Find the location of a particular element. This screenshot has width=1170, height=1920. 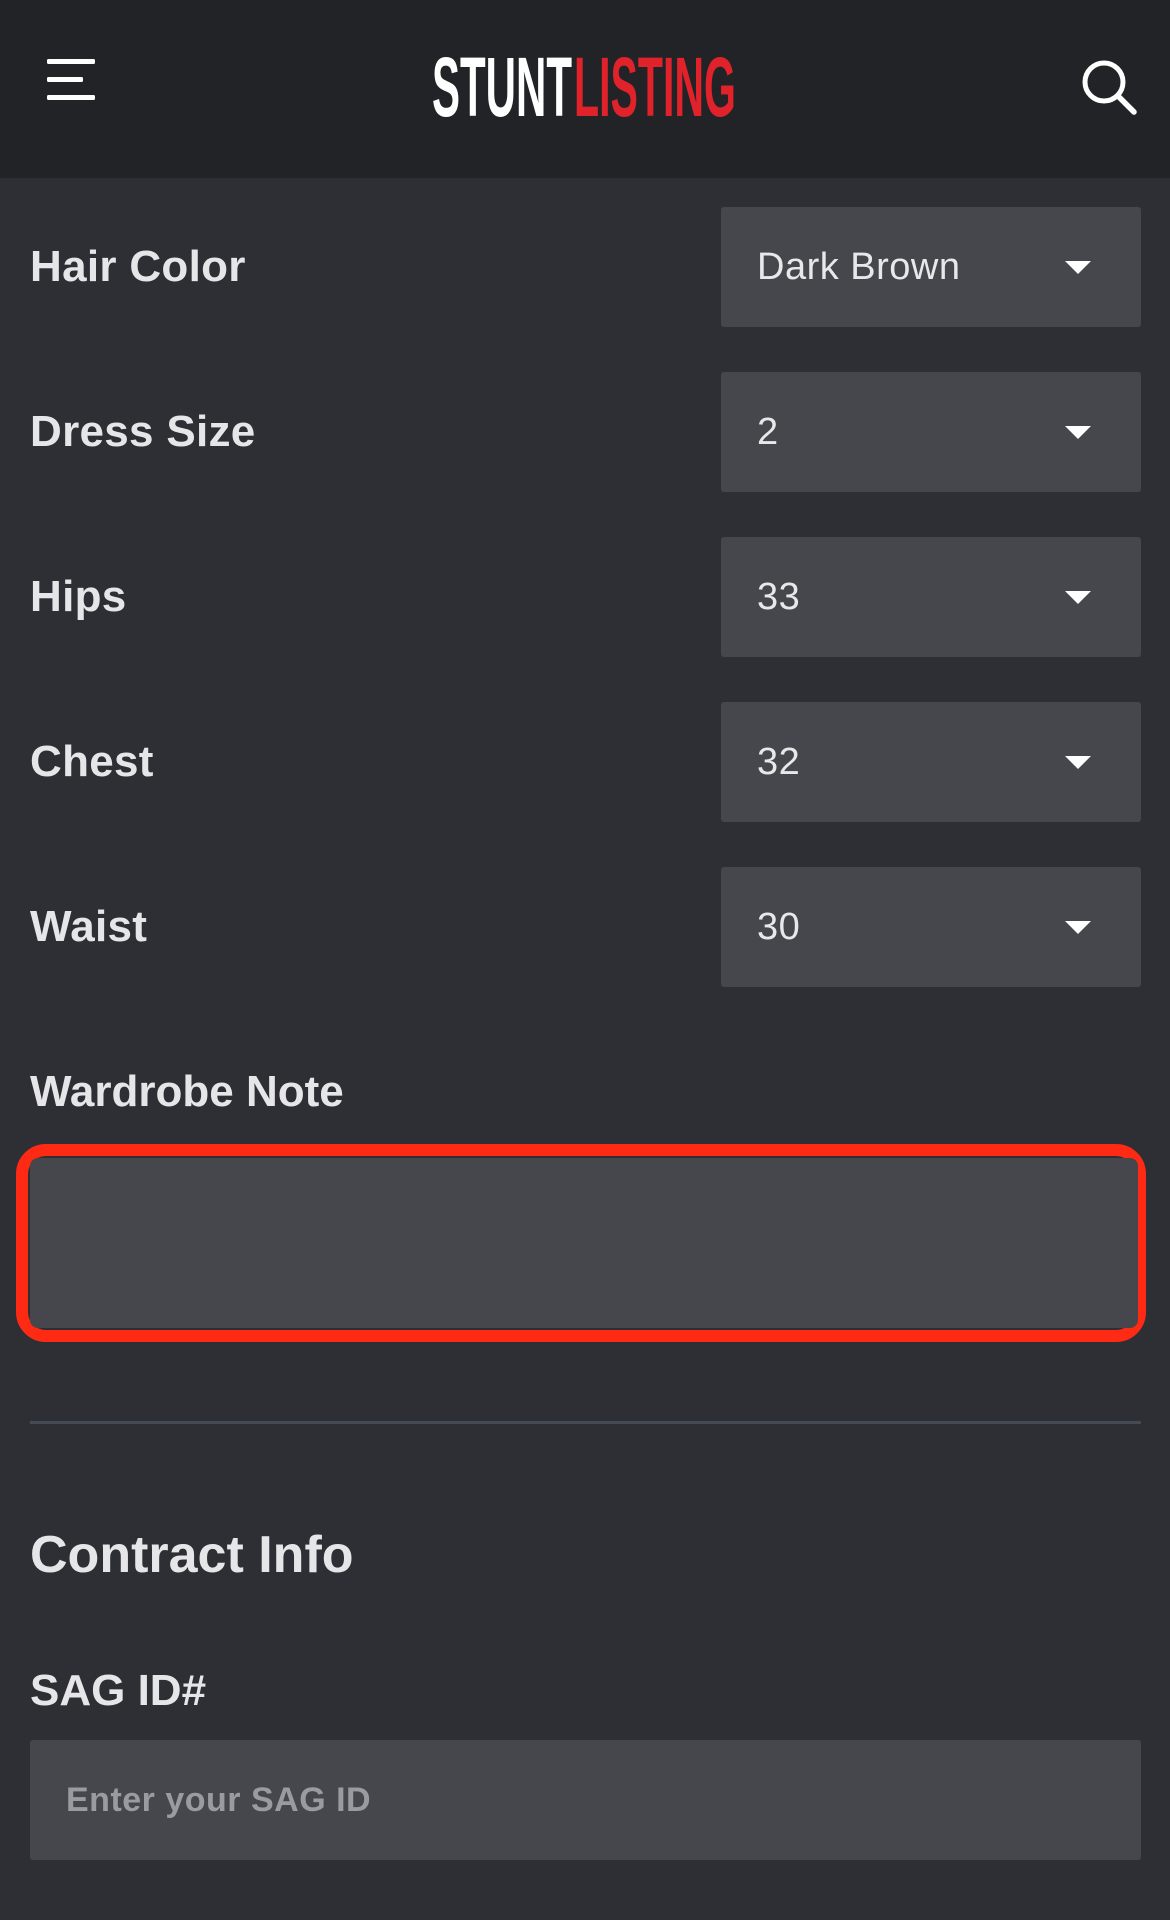

chest-value: 32 is located at coordinates (779, 762).